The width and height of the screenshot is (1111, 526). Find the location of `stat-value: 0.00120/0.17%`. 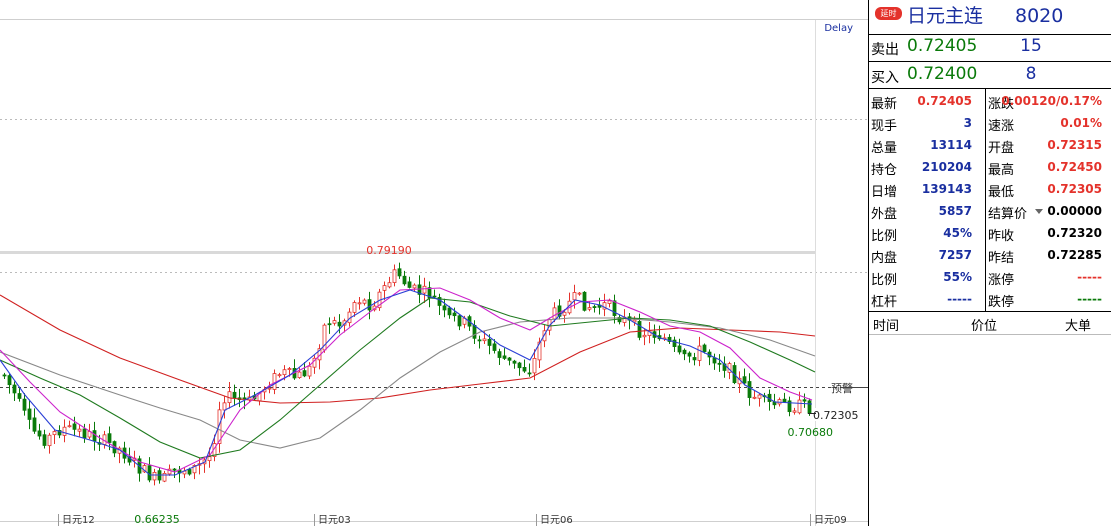

stat-value: 0.00120/0.17% is located at coordinates (1051, 101).